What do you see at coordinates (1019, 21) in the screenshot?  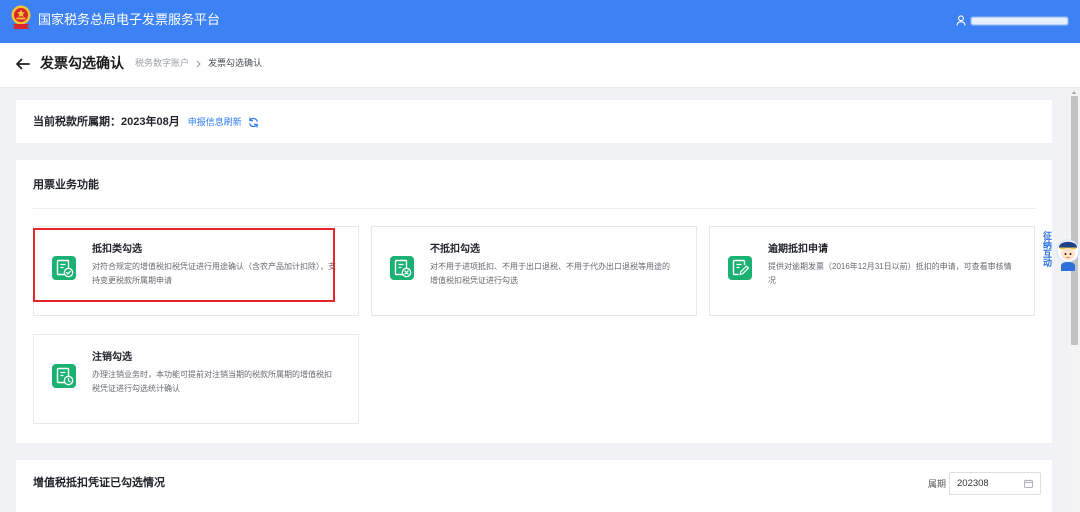 I see `user-name-redacted` at bounding box center [1019, 21].